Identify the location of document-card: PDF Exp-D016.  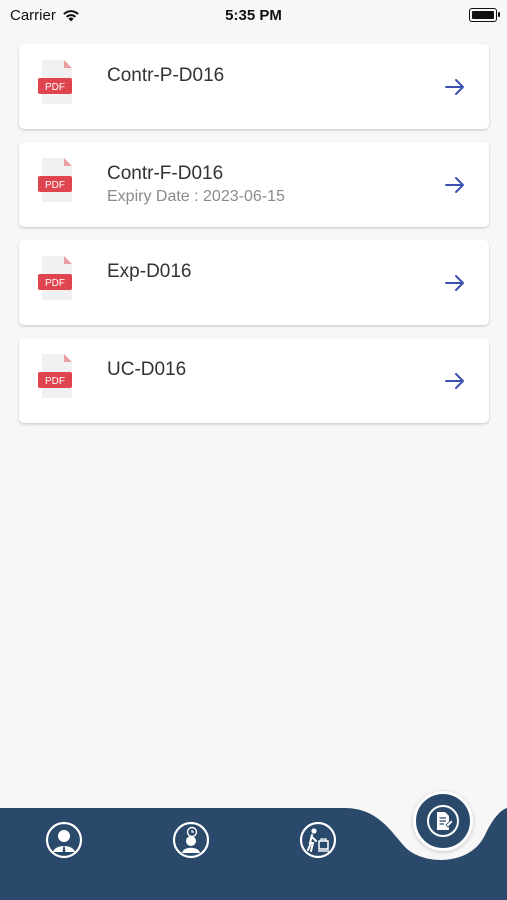
(254, 282).